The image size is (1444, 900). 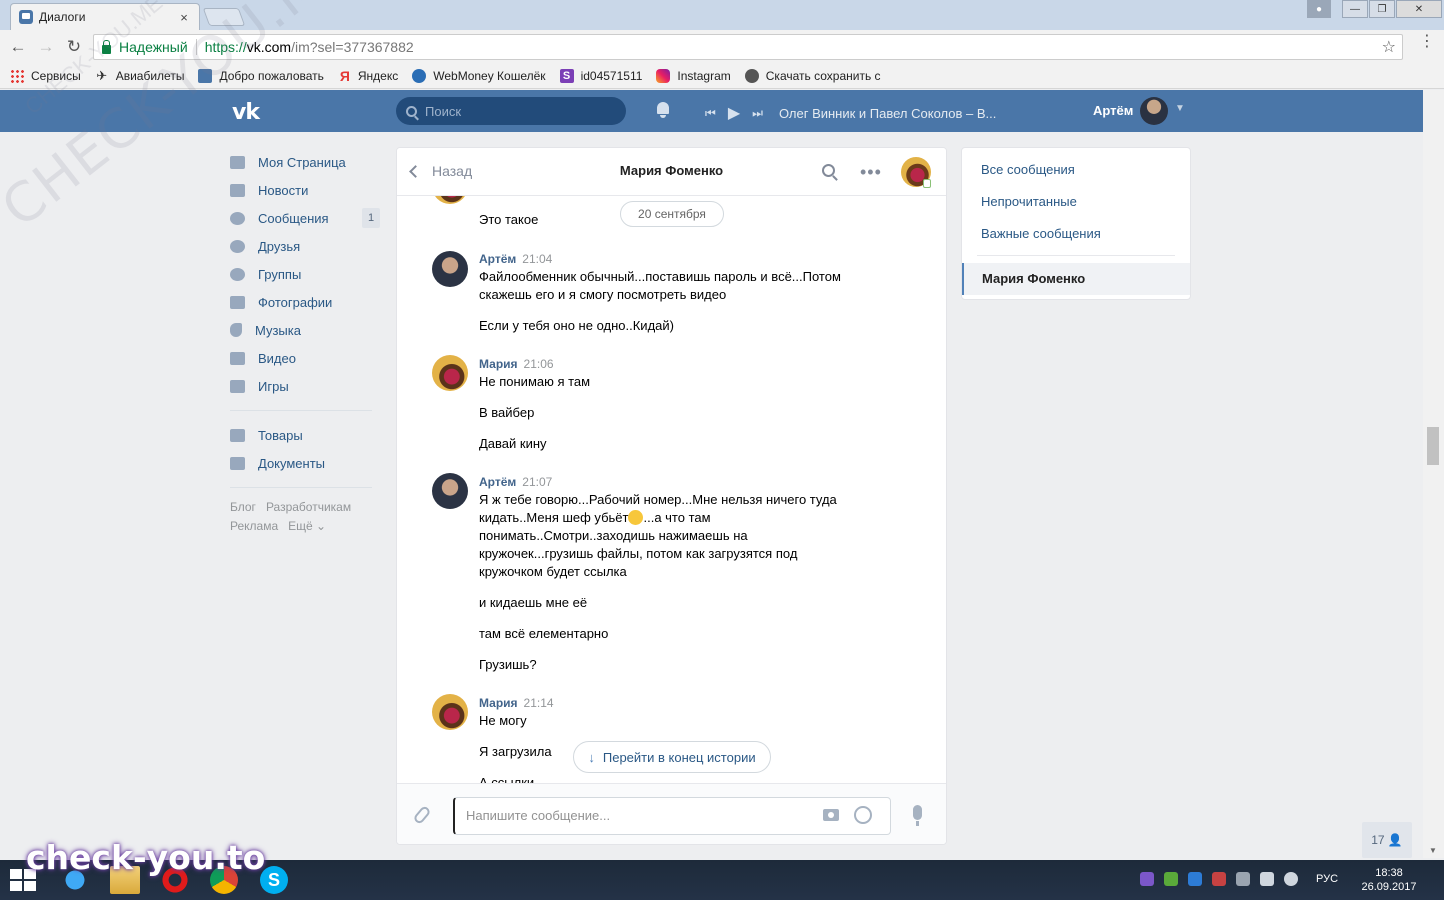 I want to click on filter-important: Важные сообщения, so click(x=1041, y=233).